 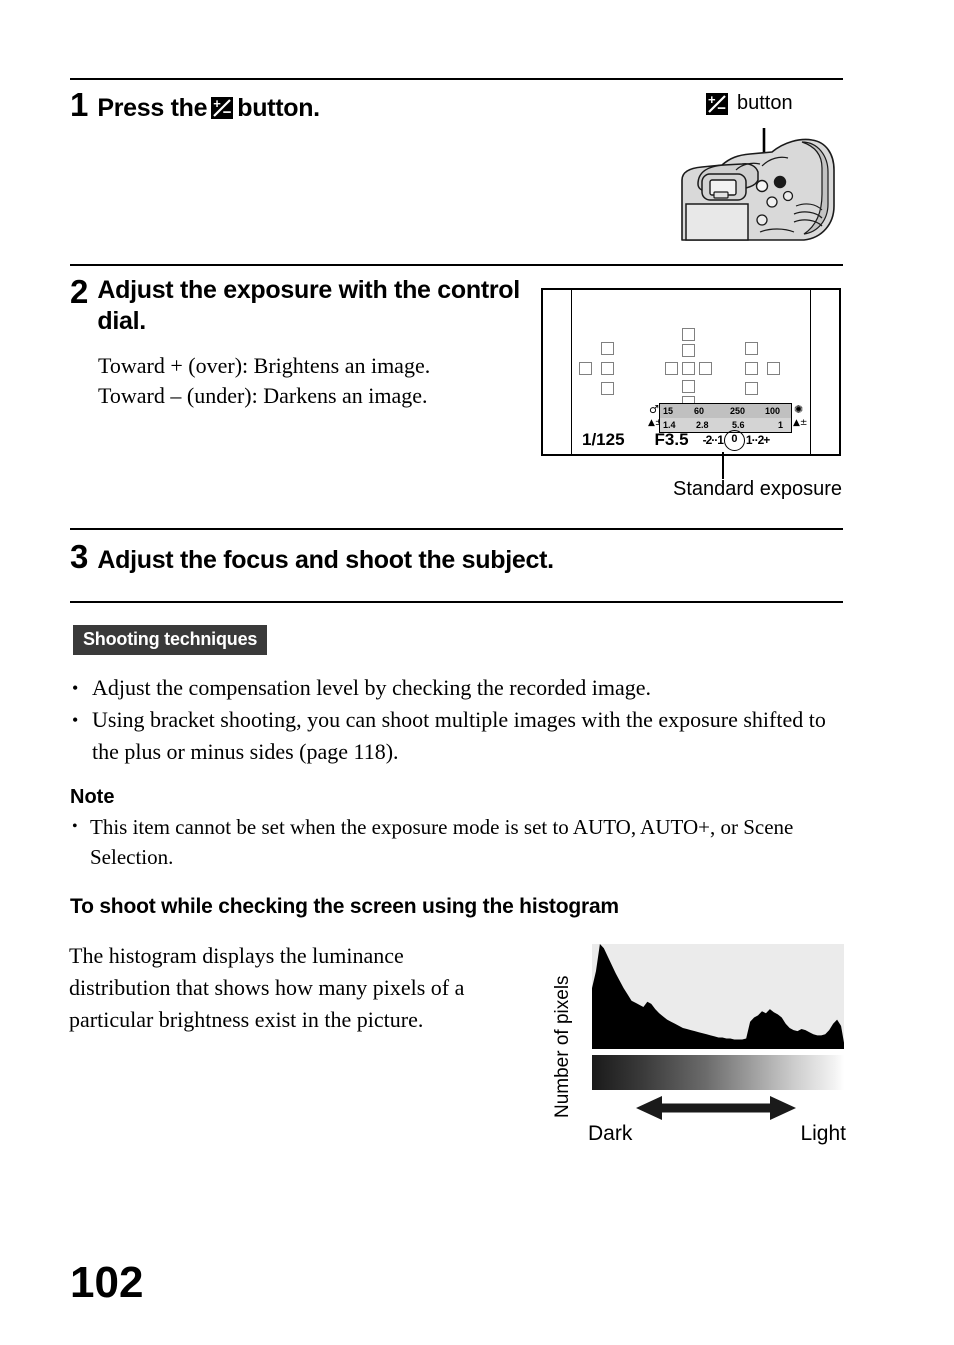 I want to click on standard-exposure-label: Standard exposure, so click(x=758, y=489).